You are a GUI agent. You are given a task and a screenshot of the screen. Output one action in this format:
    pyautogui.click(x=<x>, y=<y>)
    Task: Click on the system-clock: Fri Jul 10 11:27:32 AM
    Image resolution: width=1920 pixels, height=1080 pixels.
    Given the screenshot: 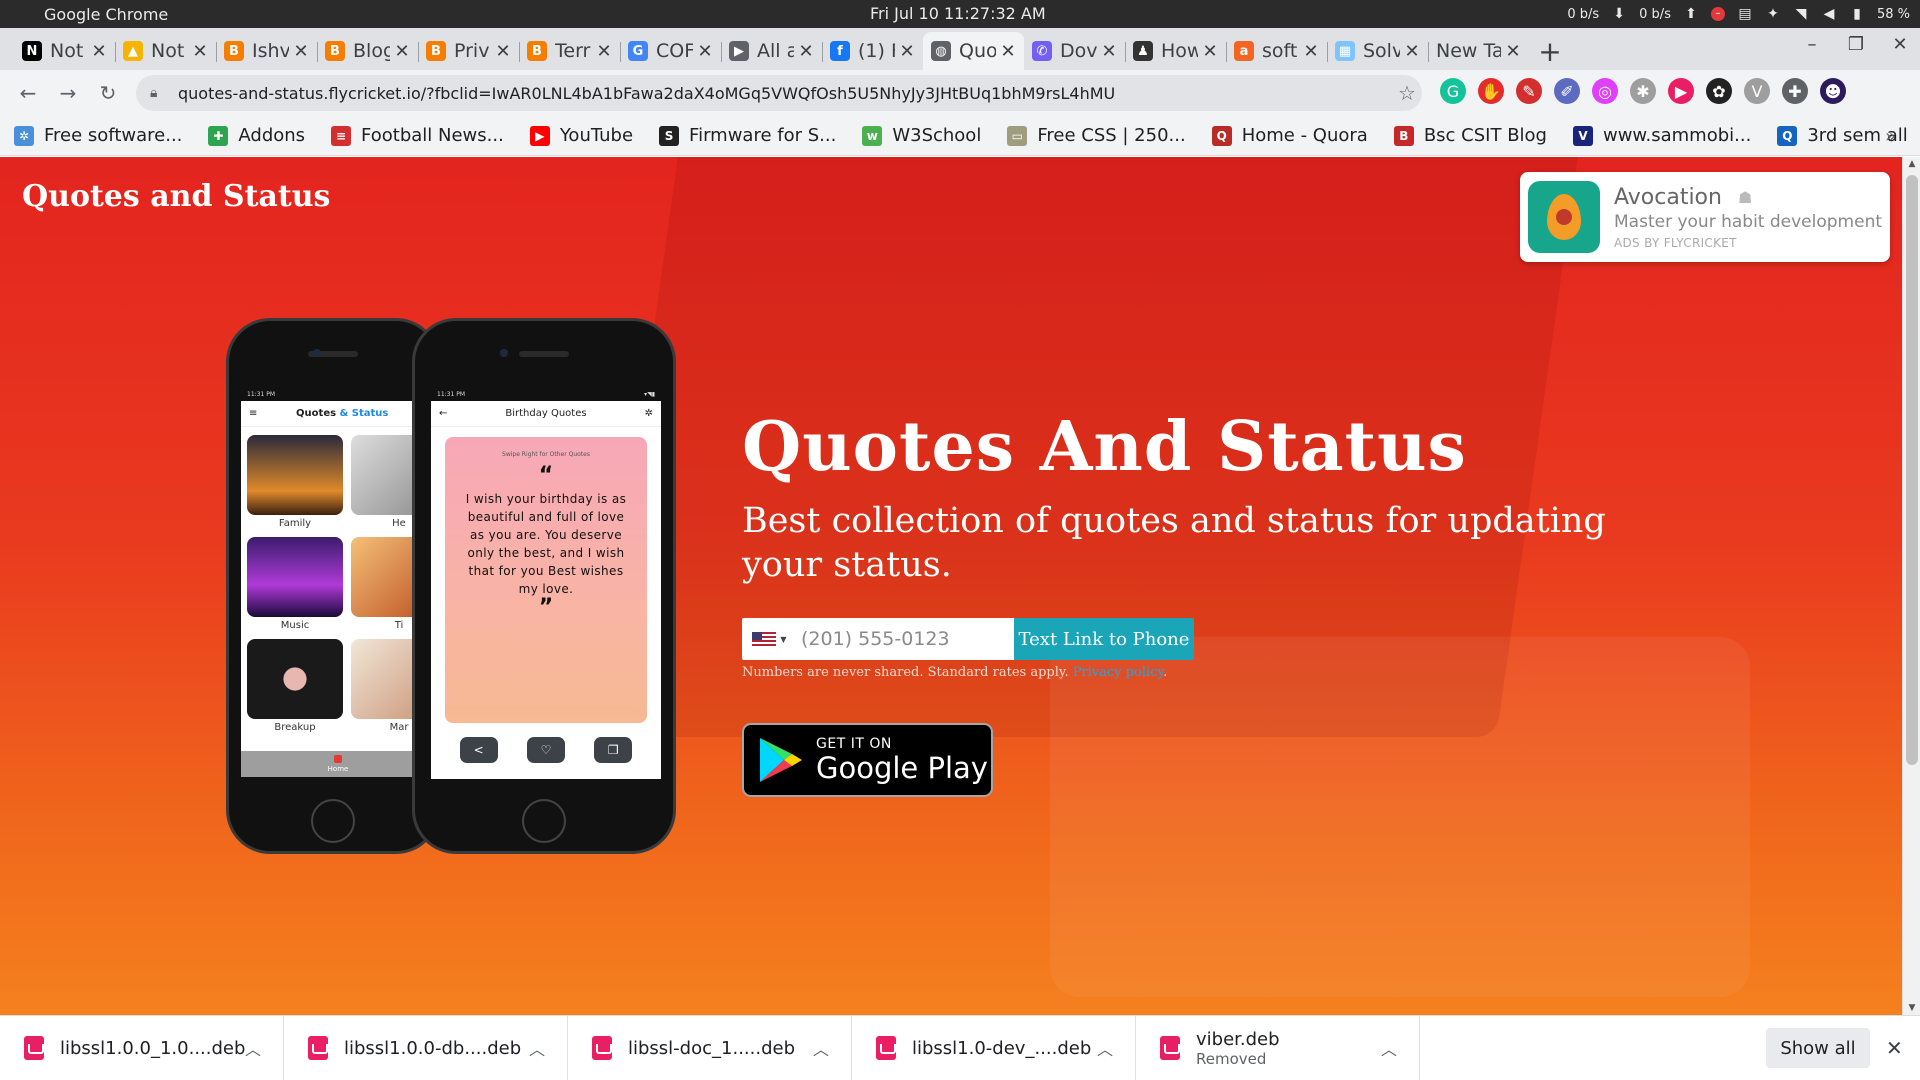 What is the action you would take?
    pyautogui.click(x=958, y=13)
    